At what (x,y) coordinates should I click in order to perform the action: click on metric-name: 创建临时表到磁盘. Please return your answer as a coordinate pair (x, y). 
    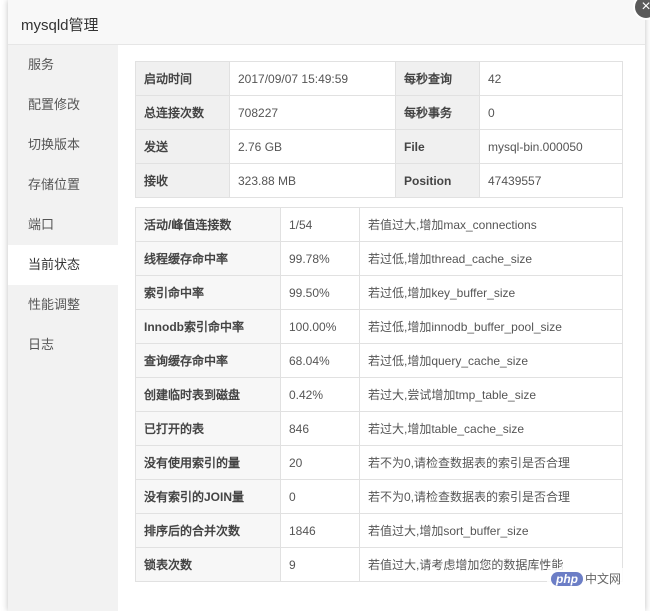
    Looking at the image, I should click on (208, 394).